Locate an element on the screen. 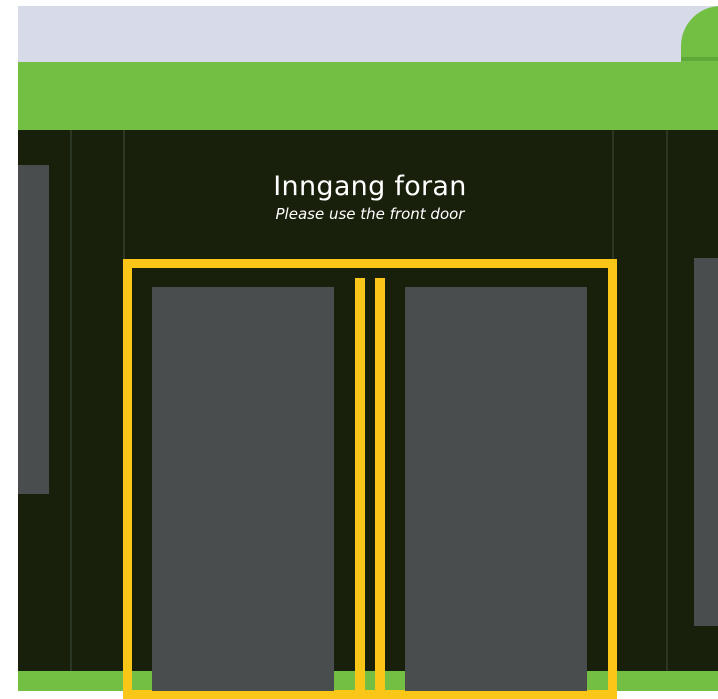 The image size is (718, 699). entrance-sign: Inngang foran Please use the front door is located at coordinates (370, 197).